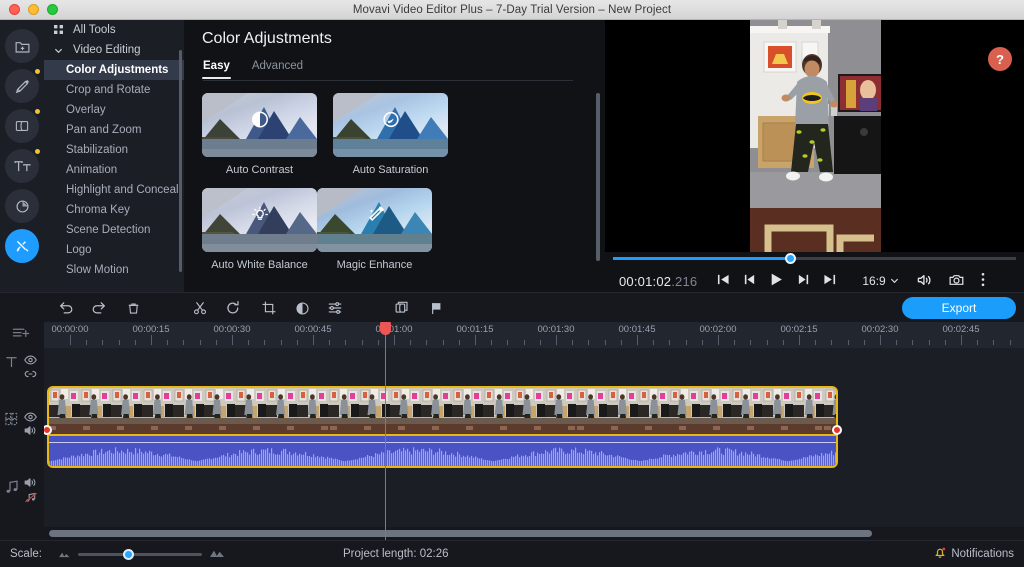 The image size is (1024, 567). Describe the element at coordinates (436, 308) in the screenshot. I see `marker-button` at that location.